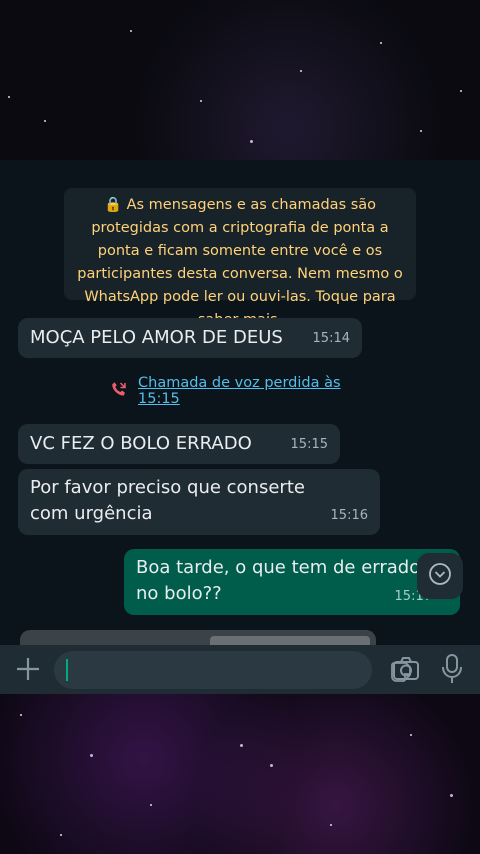 This screenshot has width=480, height=854. Describe the element at coordinates (309, 444) in the screenshot. I see `message-time: 15:15` at that location.